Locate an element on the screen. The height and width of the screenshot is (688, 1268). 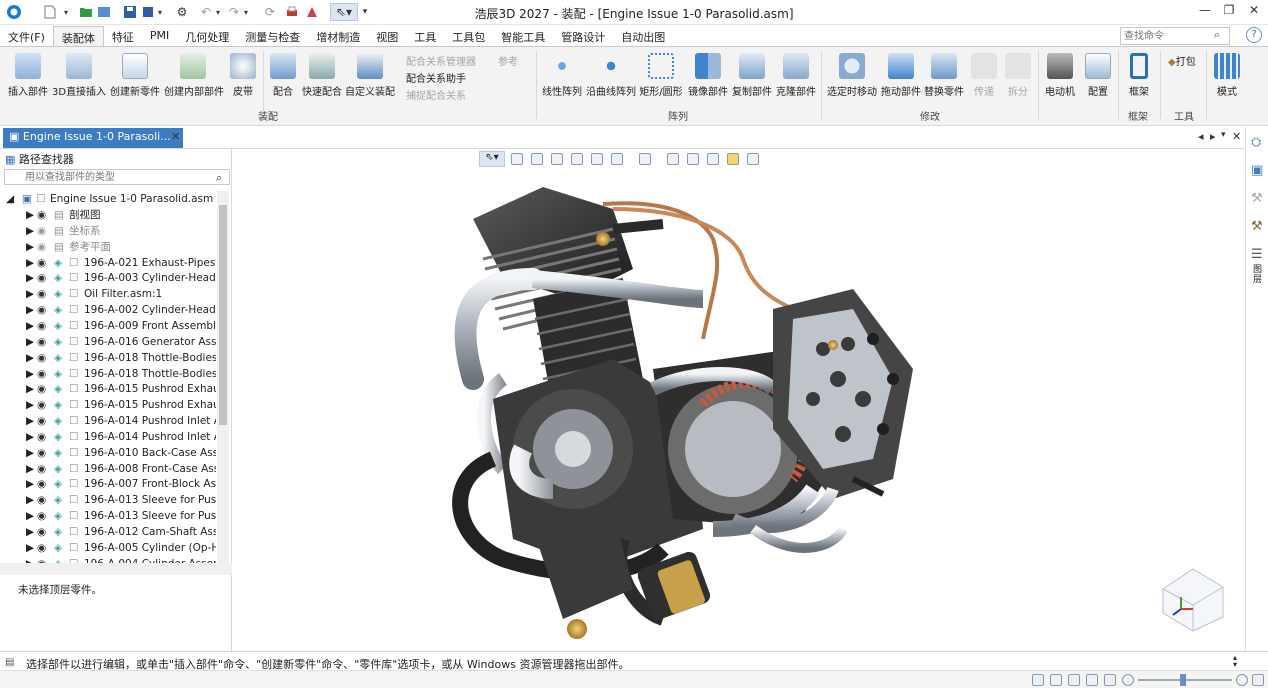
replace-part-button: 替换零件 is located at coordinates (944, 75).